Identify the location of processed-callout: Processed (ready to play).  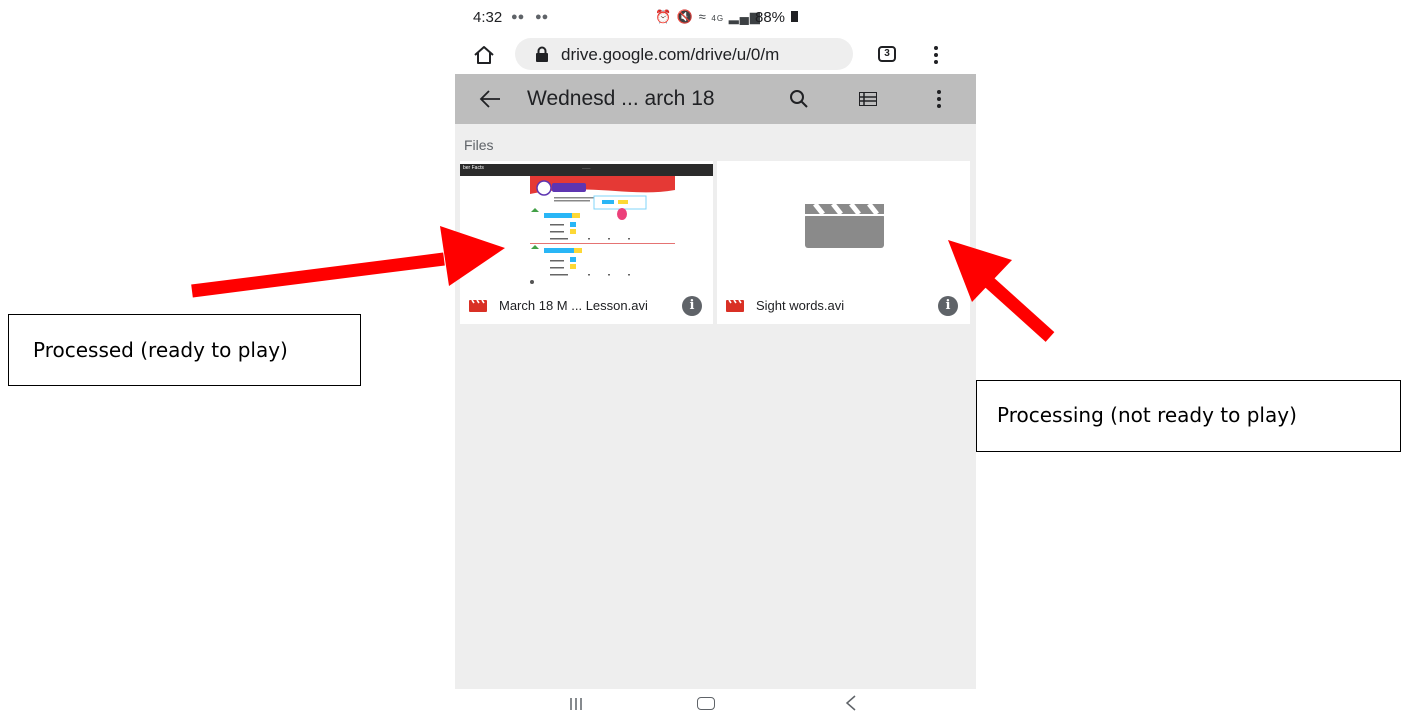
(184, 350).